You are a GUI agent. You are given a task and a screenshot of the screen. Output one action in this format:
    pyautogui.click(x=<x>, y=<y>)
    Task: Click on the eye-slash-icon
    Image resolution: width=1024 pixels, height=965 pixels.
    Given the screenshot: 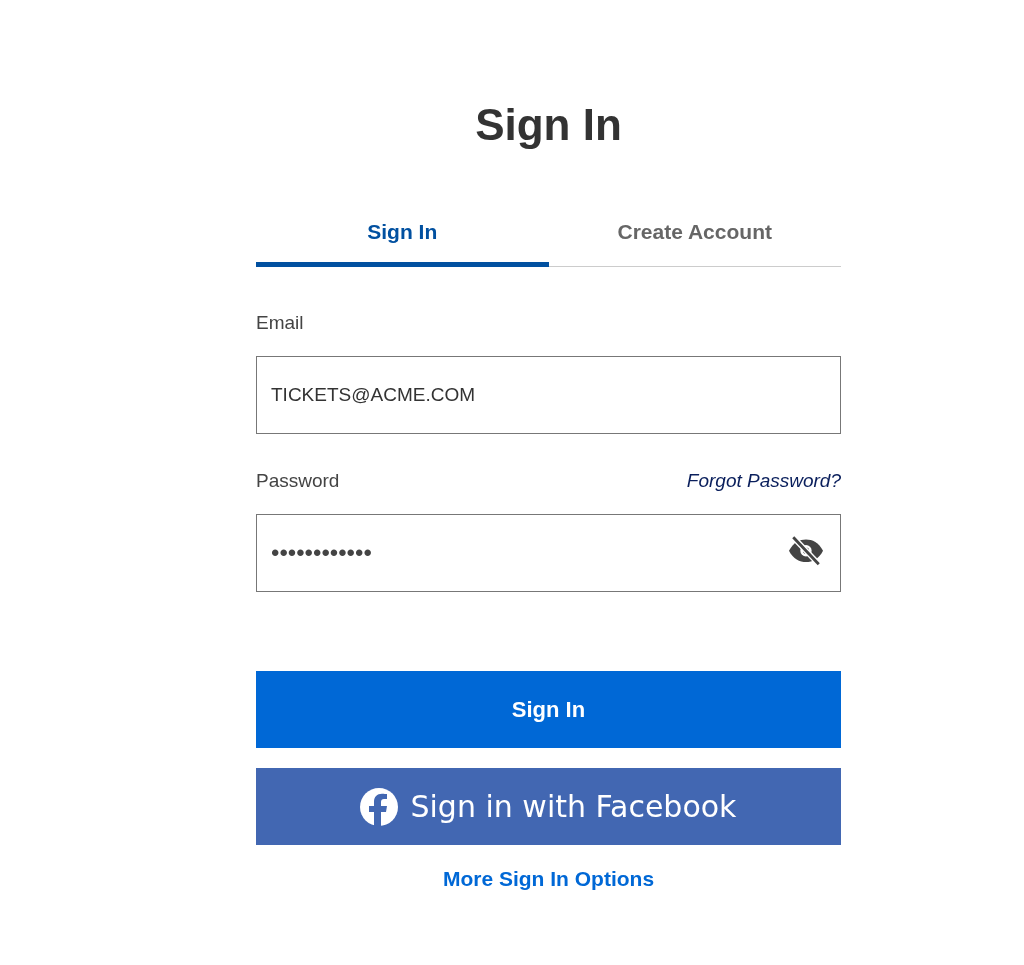 What is the action you would take?
    pyautogui.click(x=806, y=550)
    